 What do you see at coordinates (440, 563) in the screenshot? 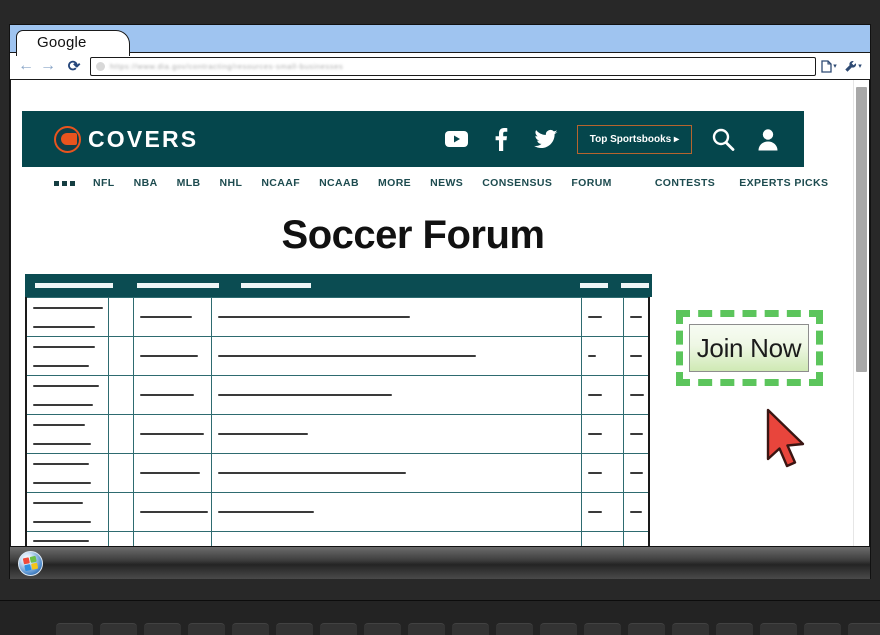
I see `windows-taskbar` at bounding box center [440, 563].